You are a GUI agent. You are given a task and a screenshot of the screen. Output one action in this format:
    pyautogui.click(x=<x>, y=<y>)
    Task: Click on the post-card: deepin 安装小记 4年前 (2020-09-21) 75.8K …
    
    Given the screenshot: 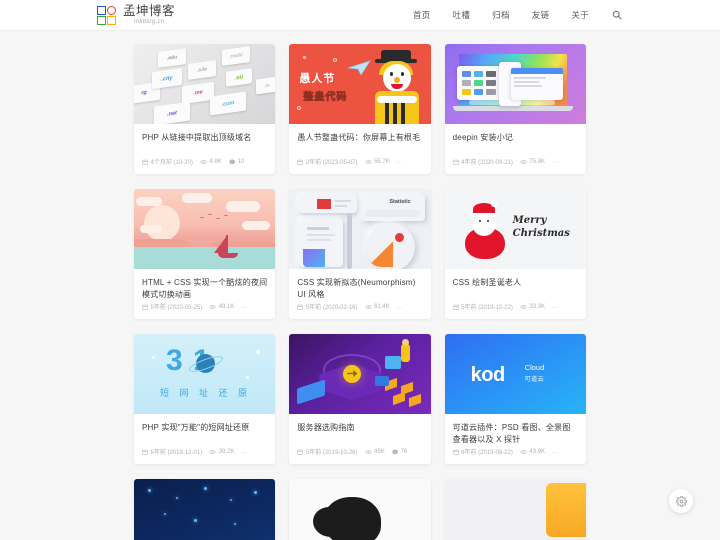 What is the action you would take?
    pyautogui.click(x=515, y=109)
    